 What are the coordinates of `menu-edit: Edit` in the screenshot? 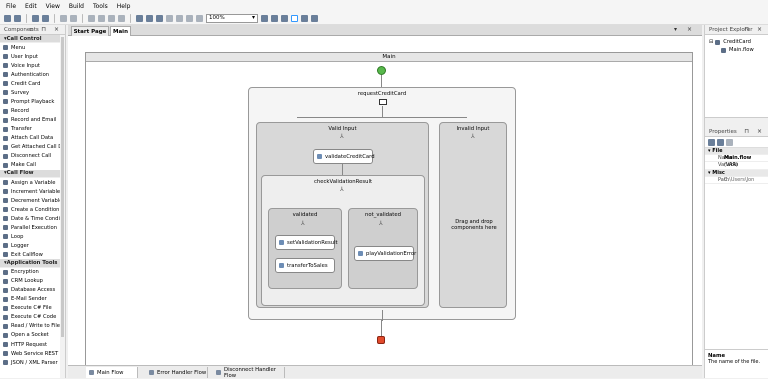 It's located at (31, 6).